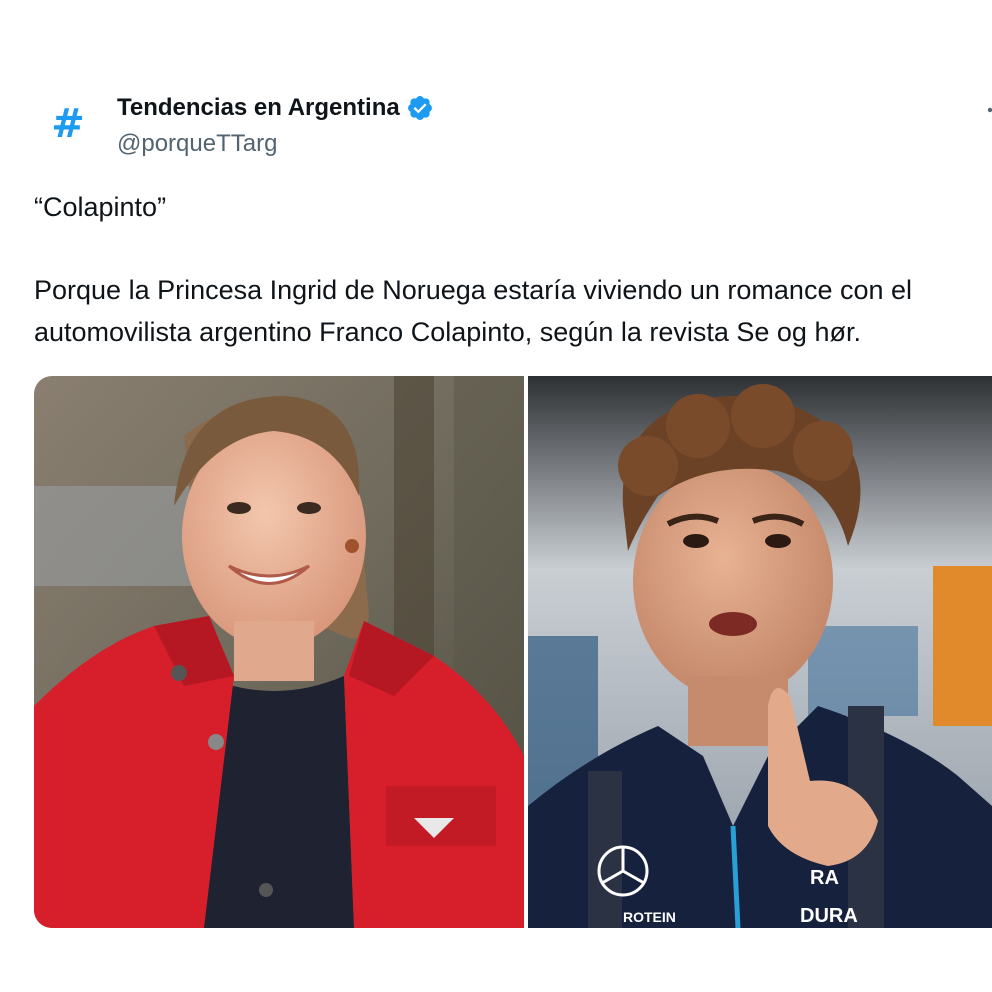 This screenshot has height=992, width=992. I want to click on account-name-row: Tendencias en Argentina, so click(275, 108).